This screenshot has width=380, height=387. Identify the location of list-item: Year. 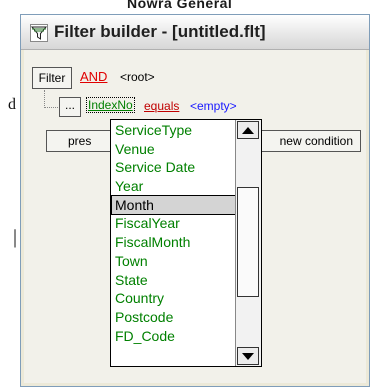
(173, 186).